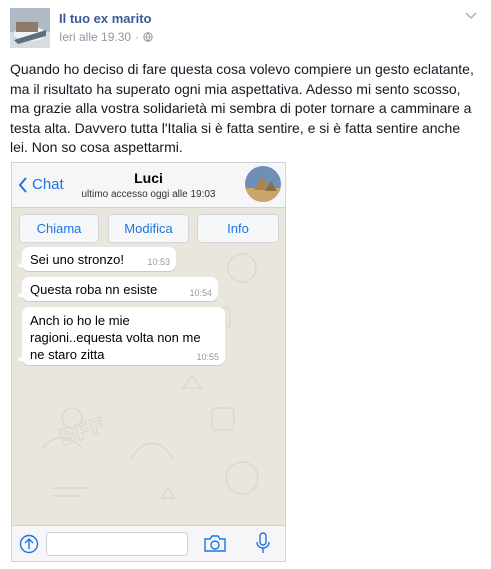  Describe the element at coordinates (148, 185) in the screenshot. I see `chat-header: Chat Luci ultimo accesso oggi alle 19:03` at that location.